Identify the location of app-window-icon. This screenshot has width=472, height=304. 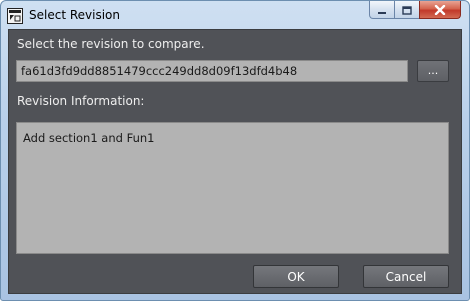
(15, 16).